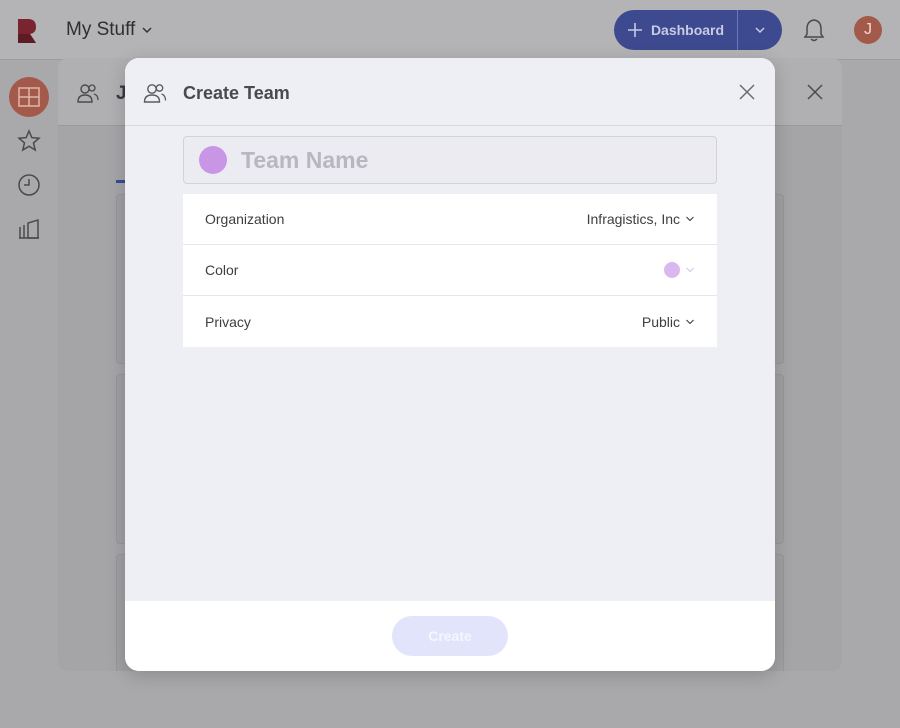 Image resolution: width=900 pixels, height=728 pixels. I want to click on dashboard-split-button: Dashboard, so click(698, 30).